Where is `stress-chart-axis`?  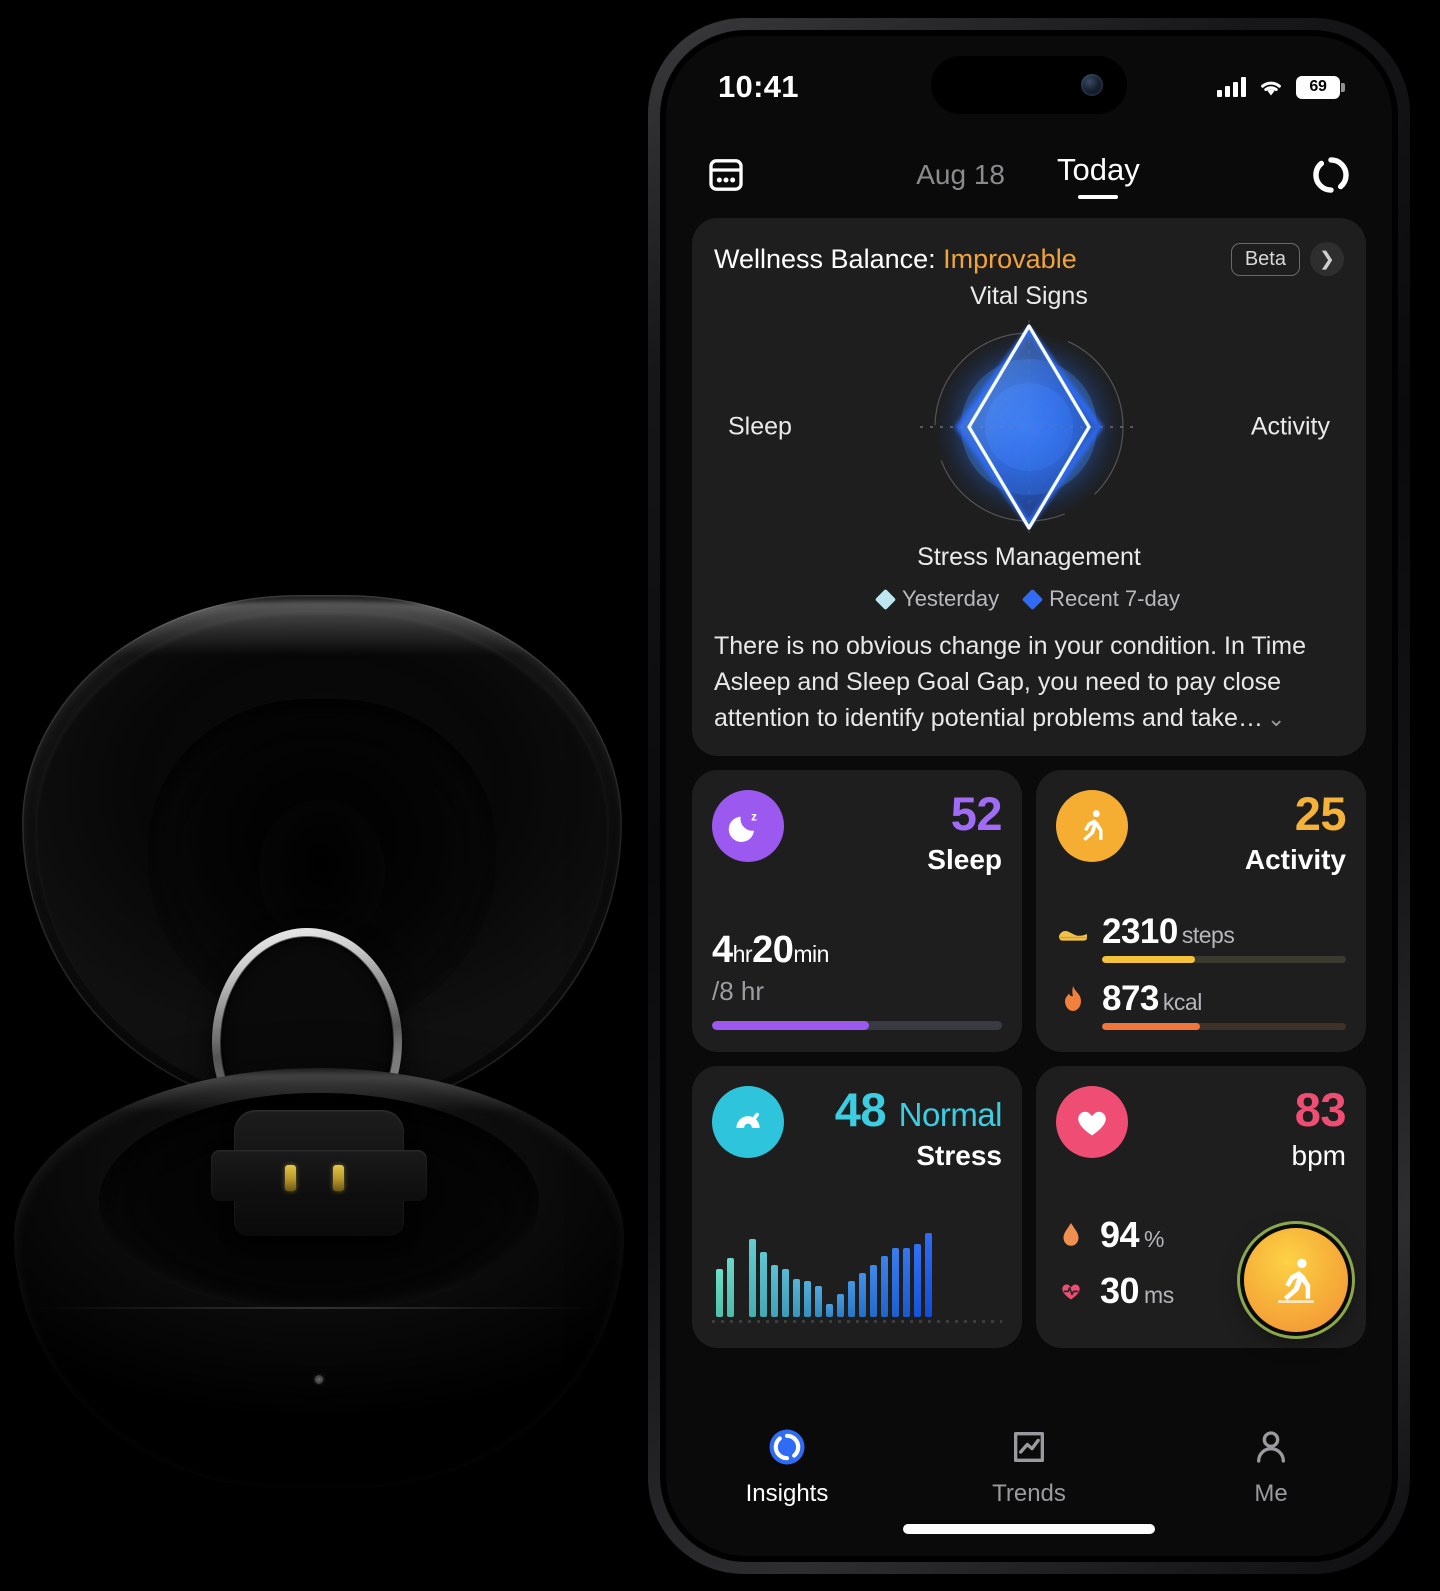 stress-chart-axis is located at coordinates (857, 1321).